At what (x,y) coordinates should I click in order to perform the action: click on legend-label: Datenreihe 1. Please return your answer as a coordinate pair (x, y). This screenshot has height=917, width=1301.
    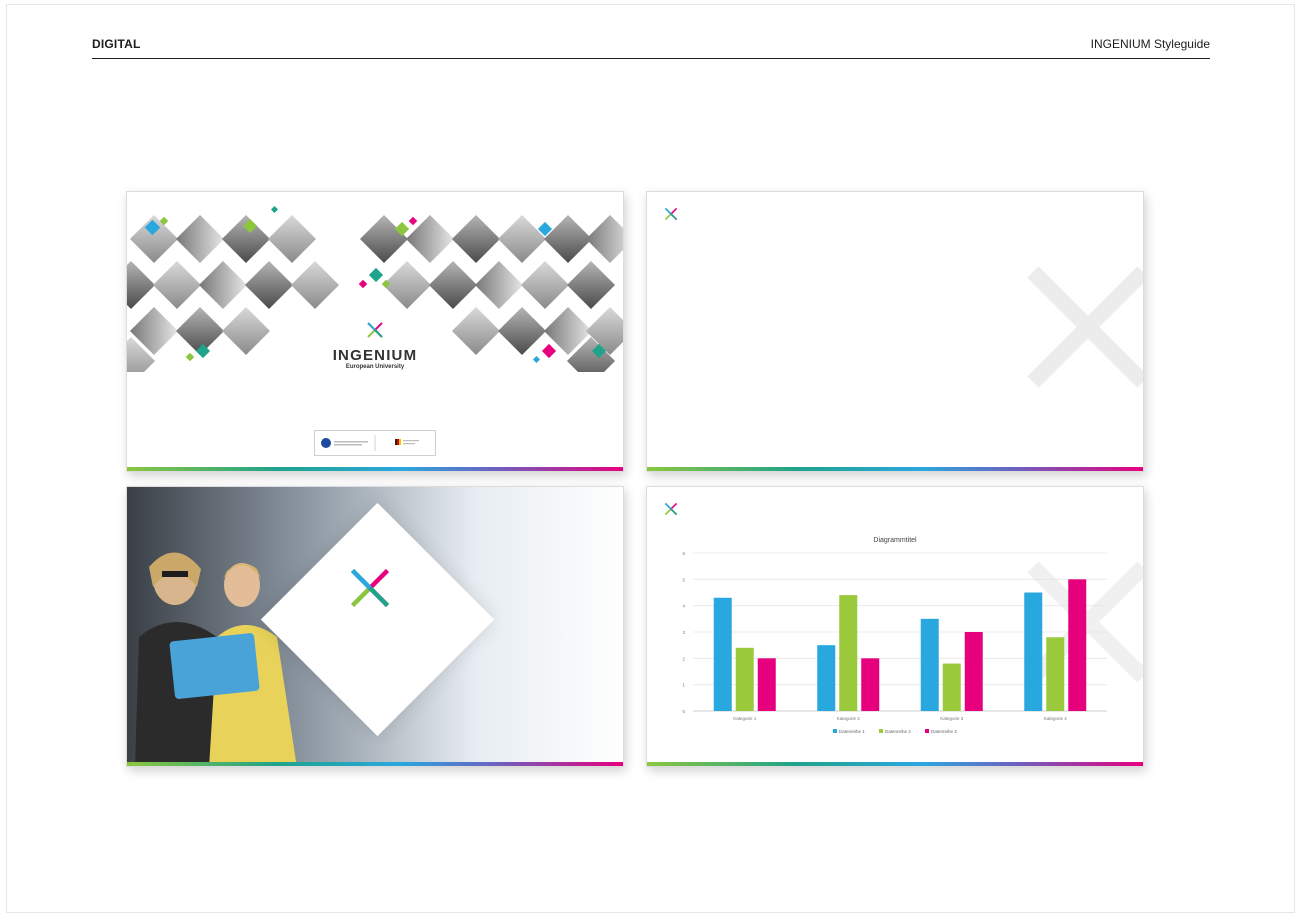
    Looking at the image, I should click on (852, 731).